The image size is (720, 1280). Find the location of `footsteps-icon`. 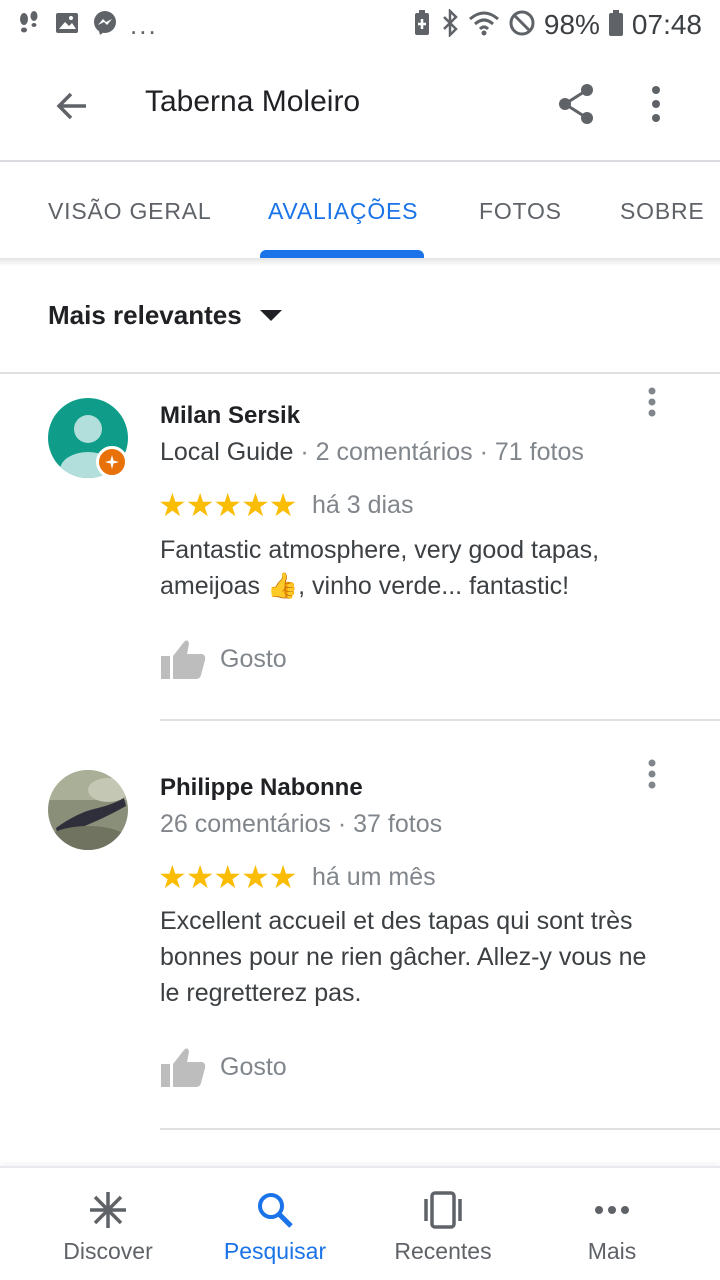

footsteps-icon is located at coordinates (29, 25).